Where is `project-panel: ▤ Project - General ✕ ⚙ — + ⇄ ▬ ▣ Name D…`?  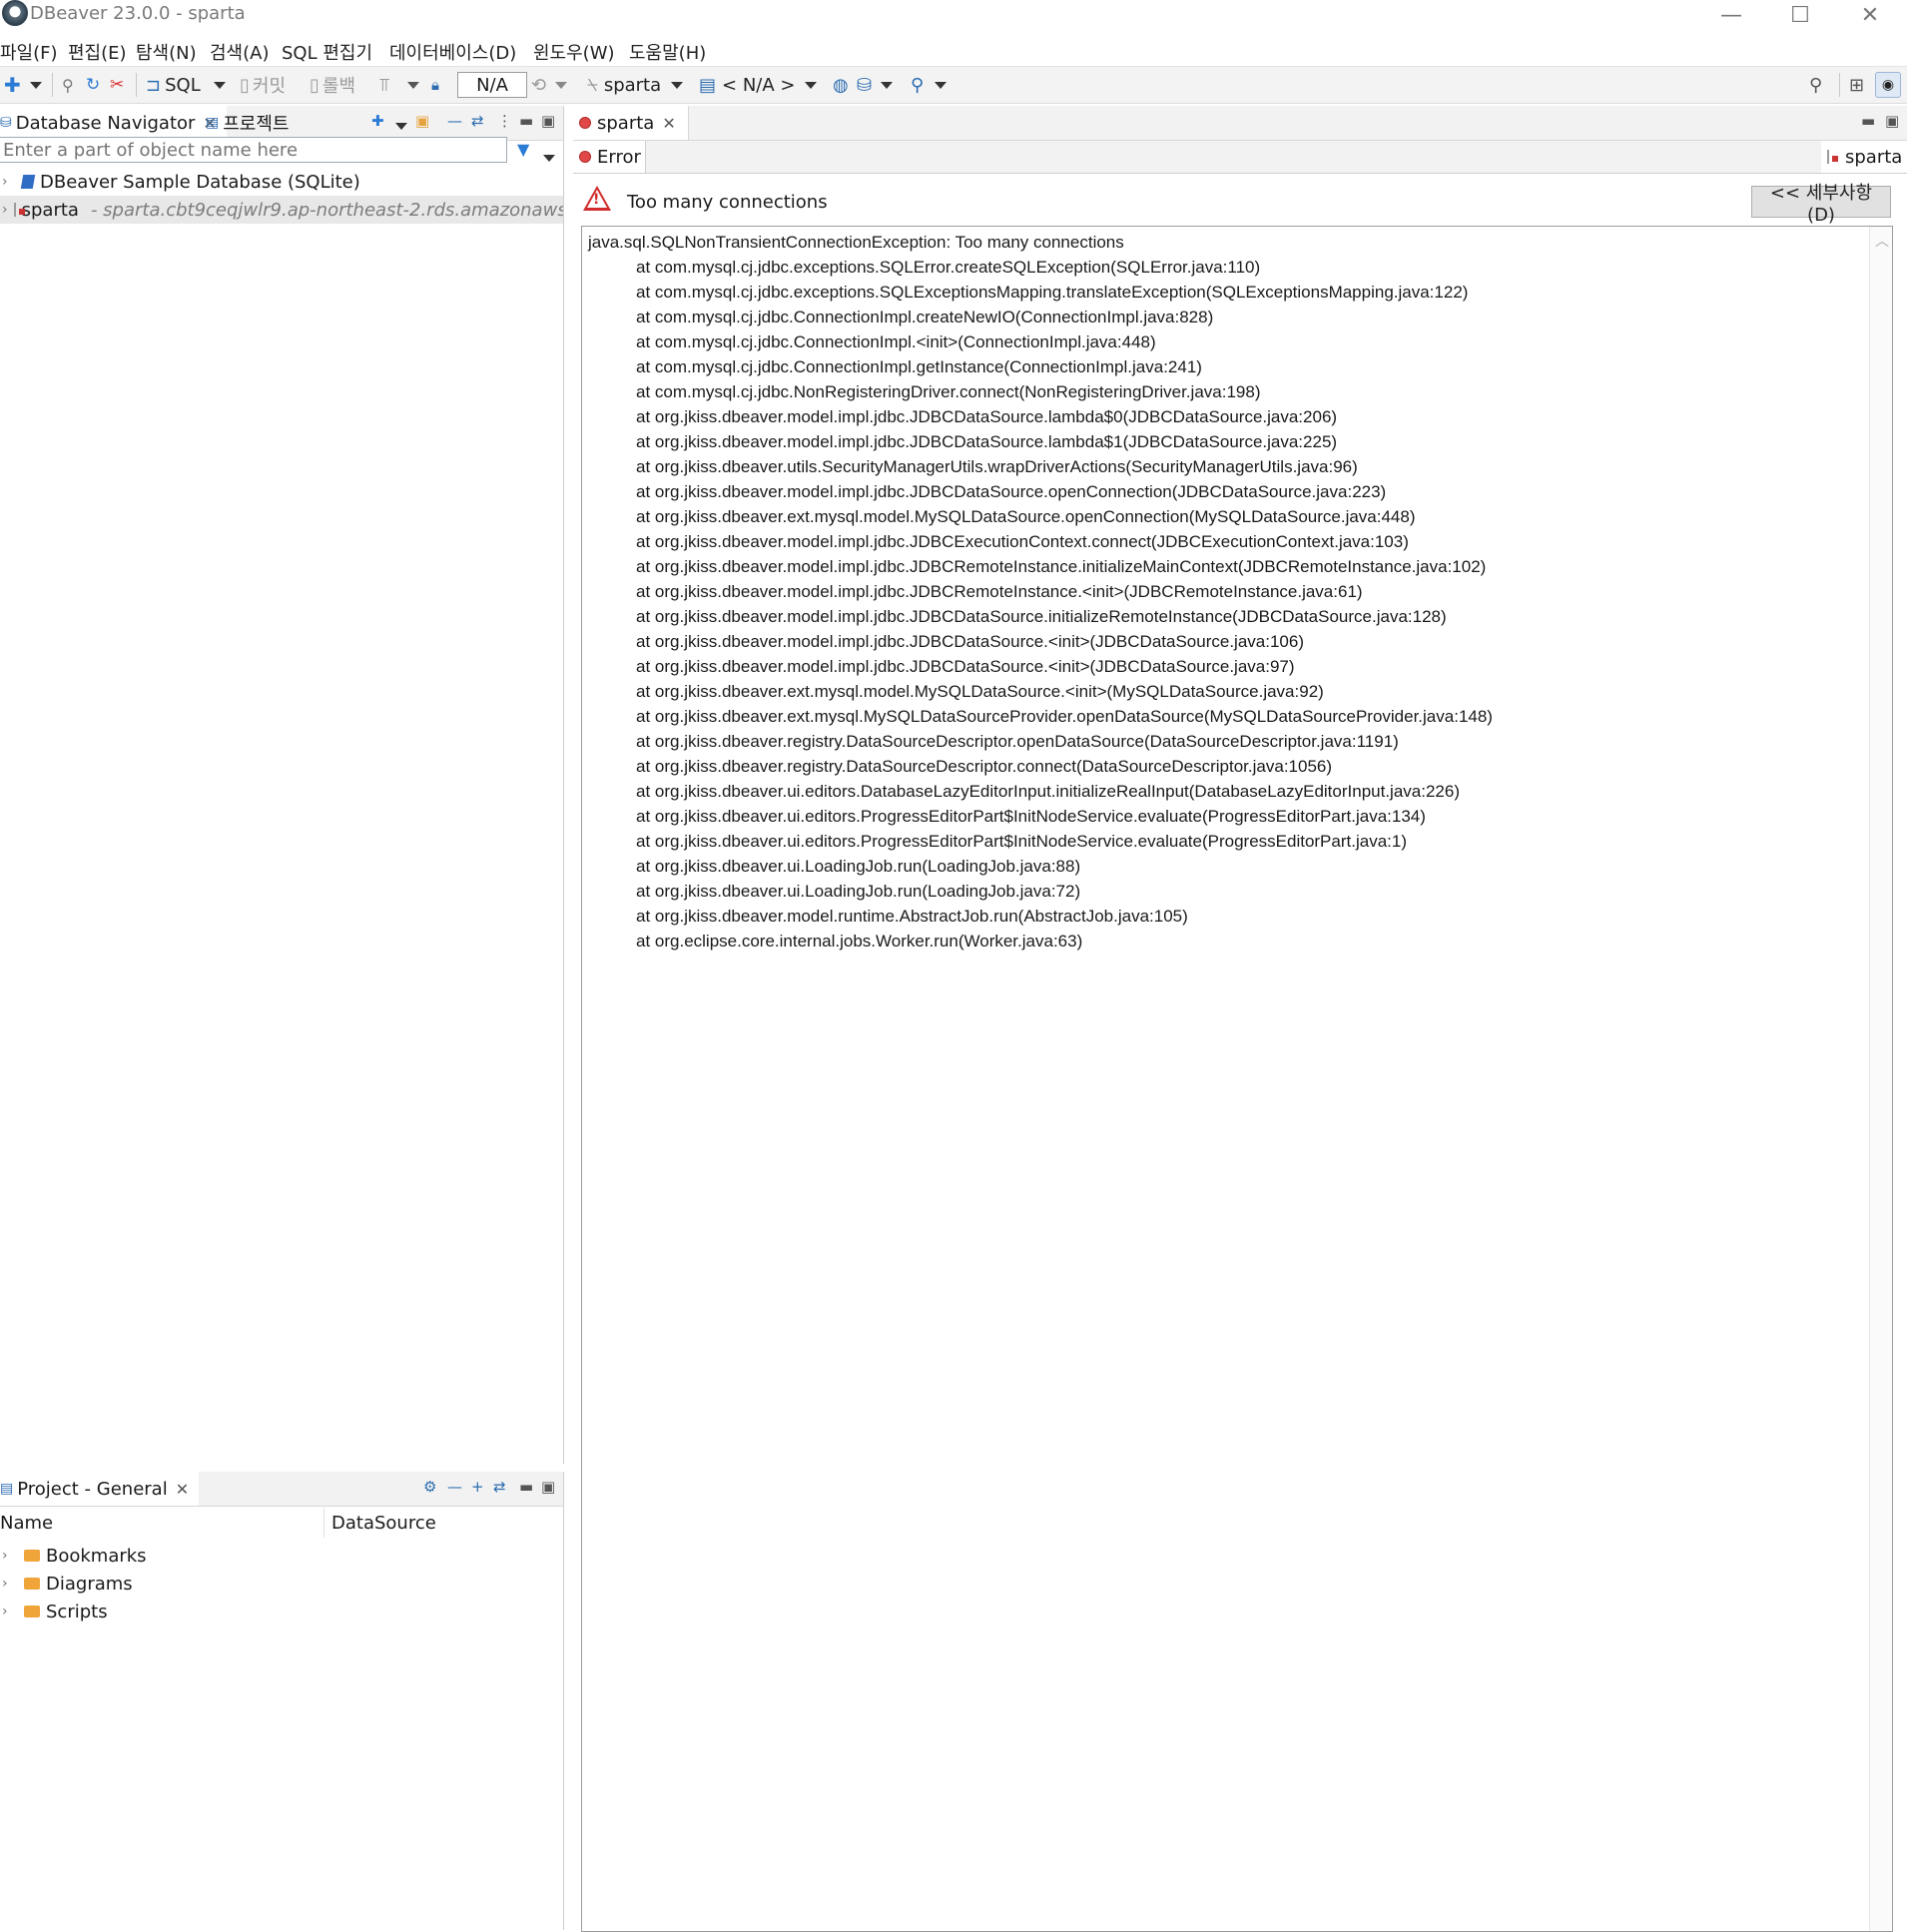
project-panel: ▤ Project - General ✕ ⚙ — + ⇄ ▬ ▣ Name D… is located at coordinates (282, 1701).